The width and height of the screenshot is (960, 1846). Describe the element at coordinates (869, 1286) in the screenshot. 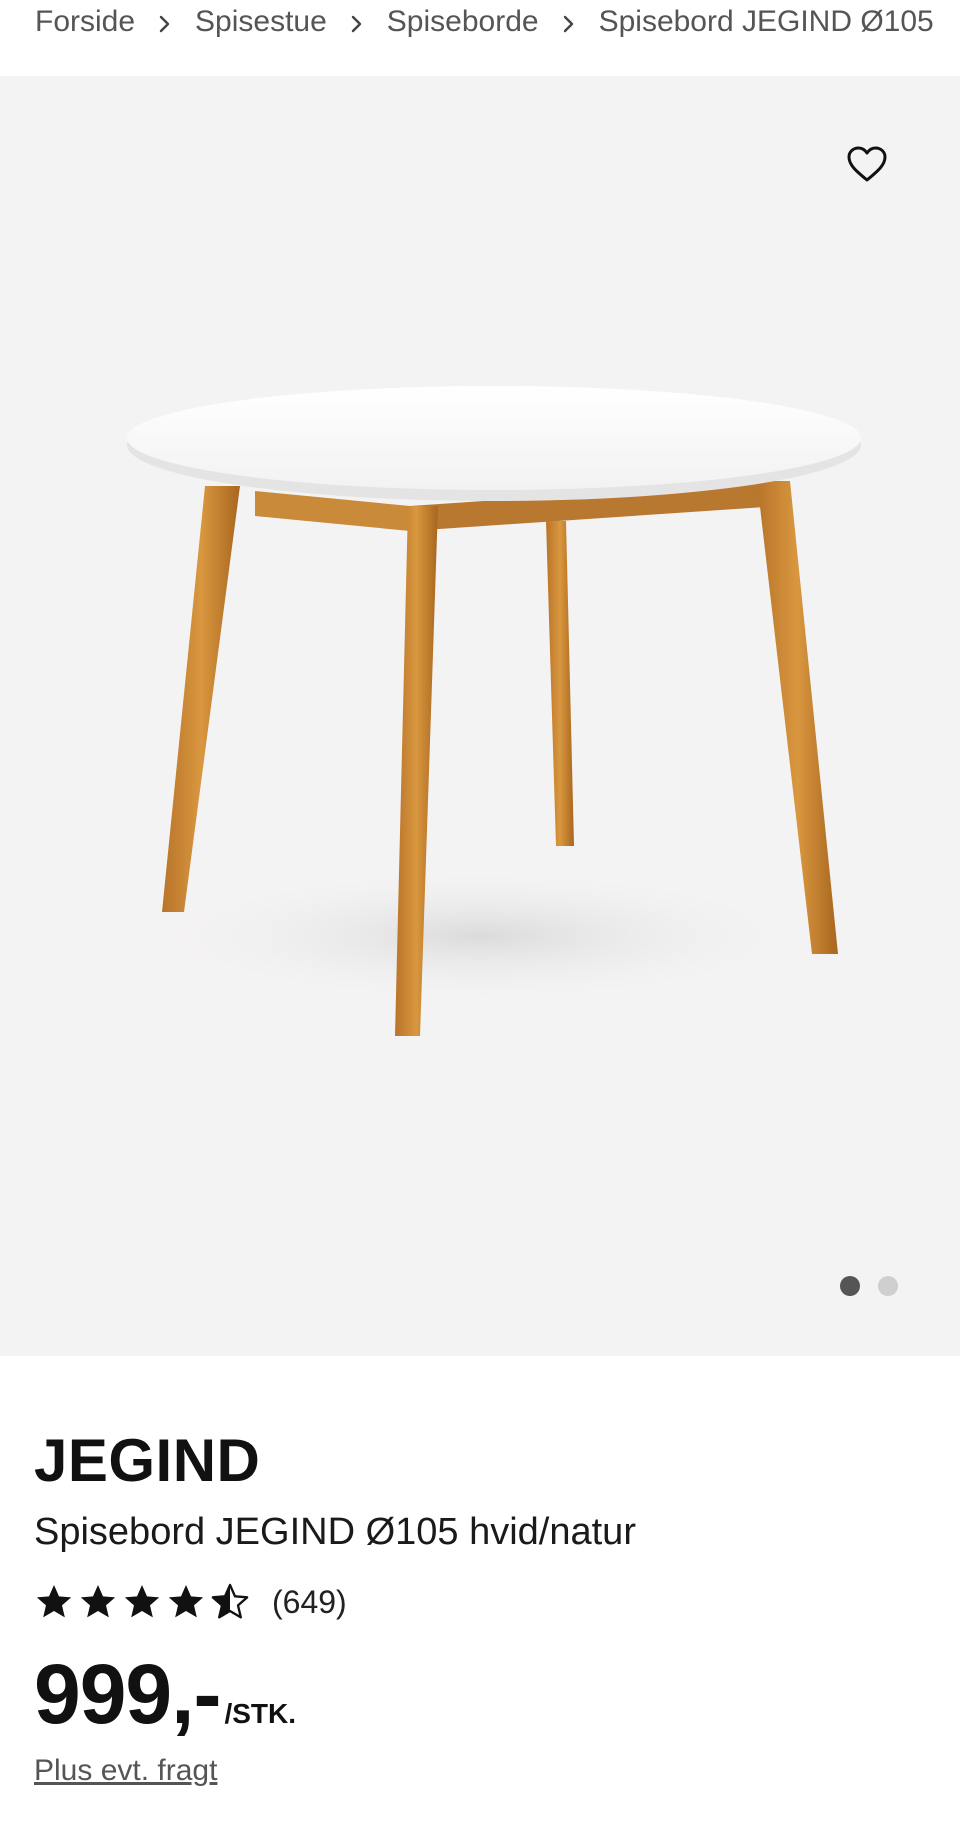

I see `gallery-pagination` at that location.